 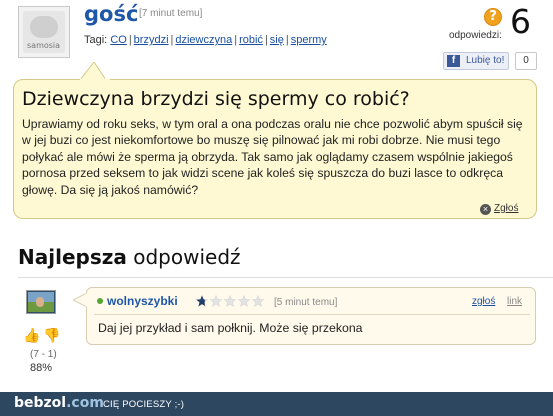 What do you see at coordinates (41, 368) in the screenshot?
I see `vote-percentage: 88%` at bounding box center [41, 368].